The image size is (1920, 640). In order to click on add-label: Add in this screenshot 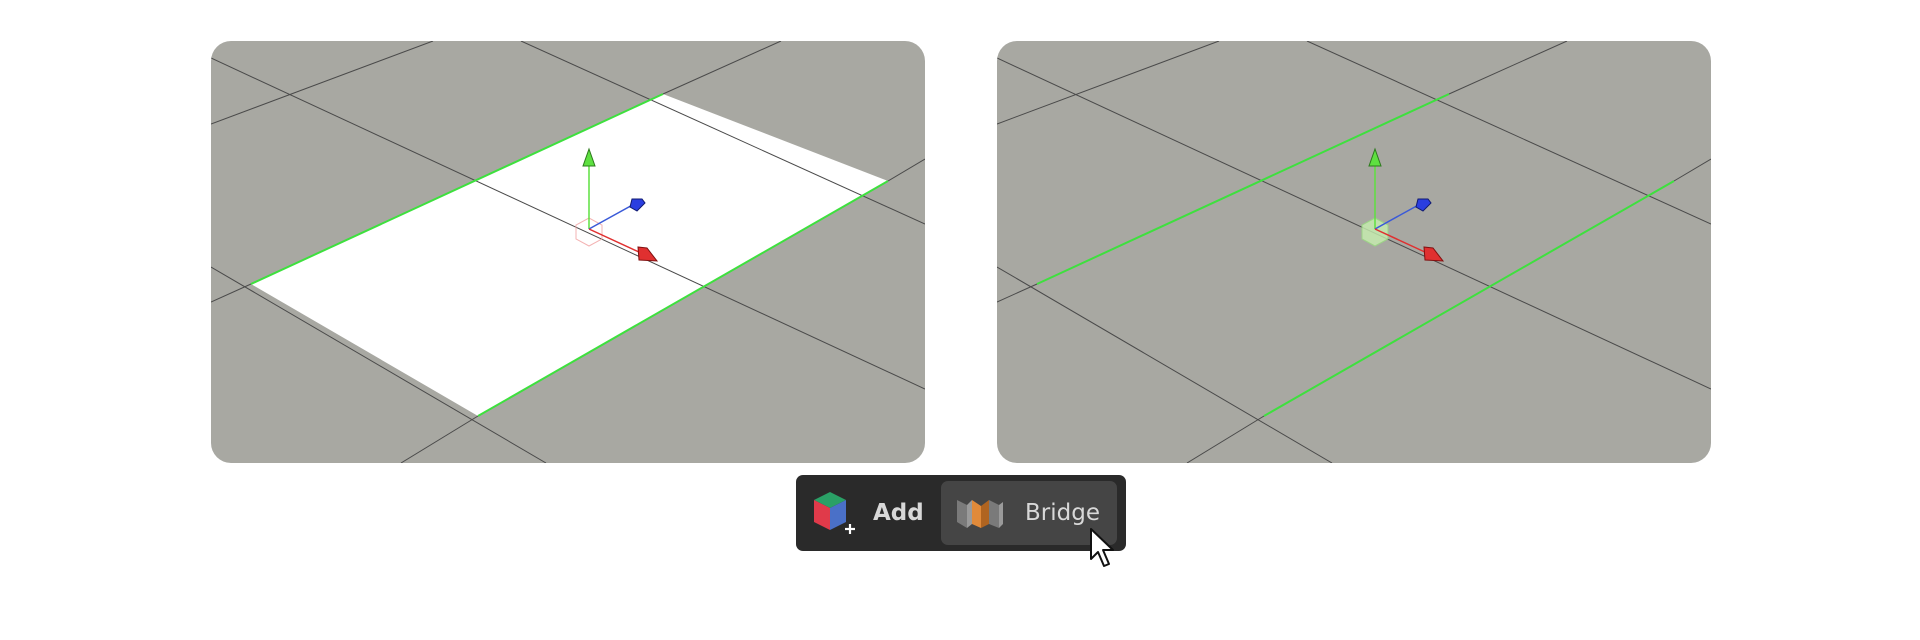, I will do `click(898, 513)`.